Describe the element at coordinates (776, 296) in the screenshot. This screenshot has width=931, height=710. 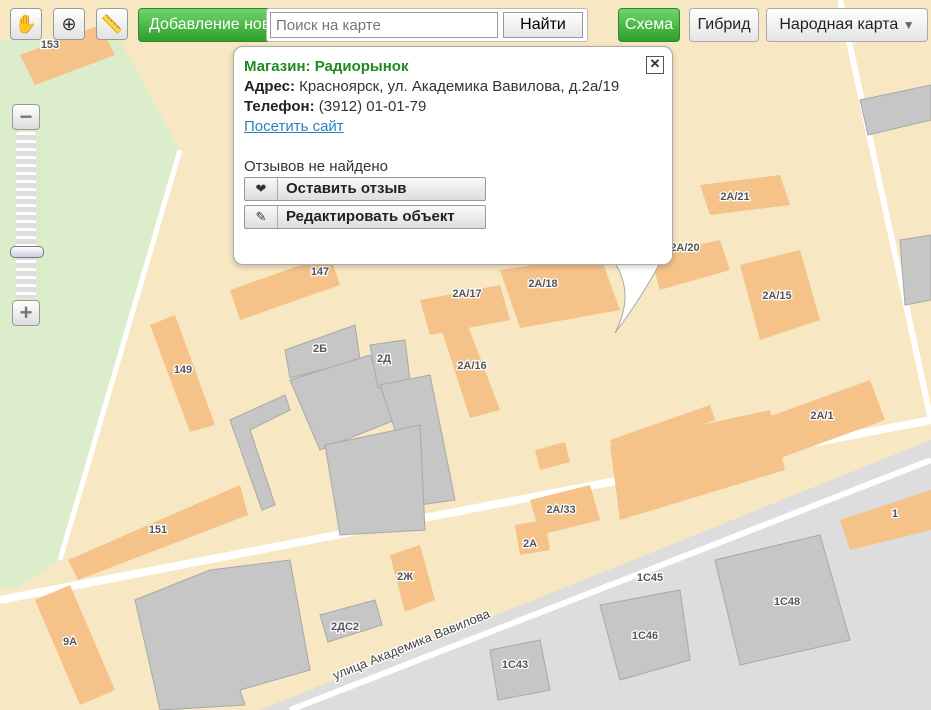
I see `building-number-label: 2А/15` at that location.